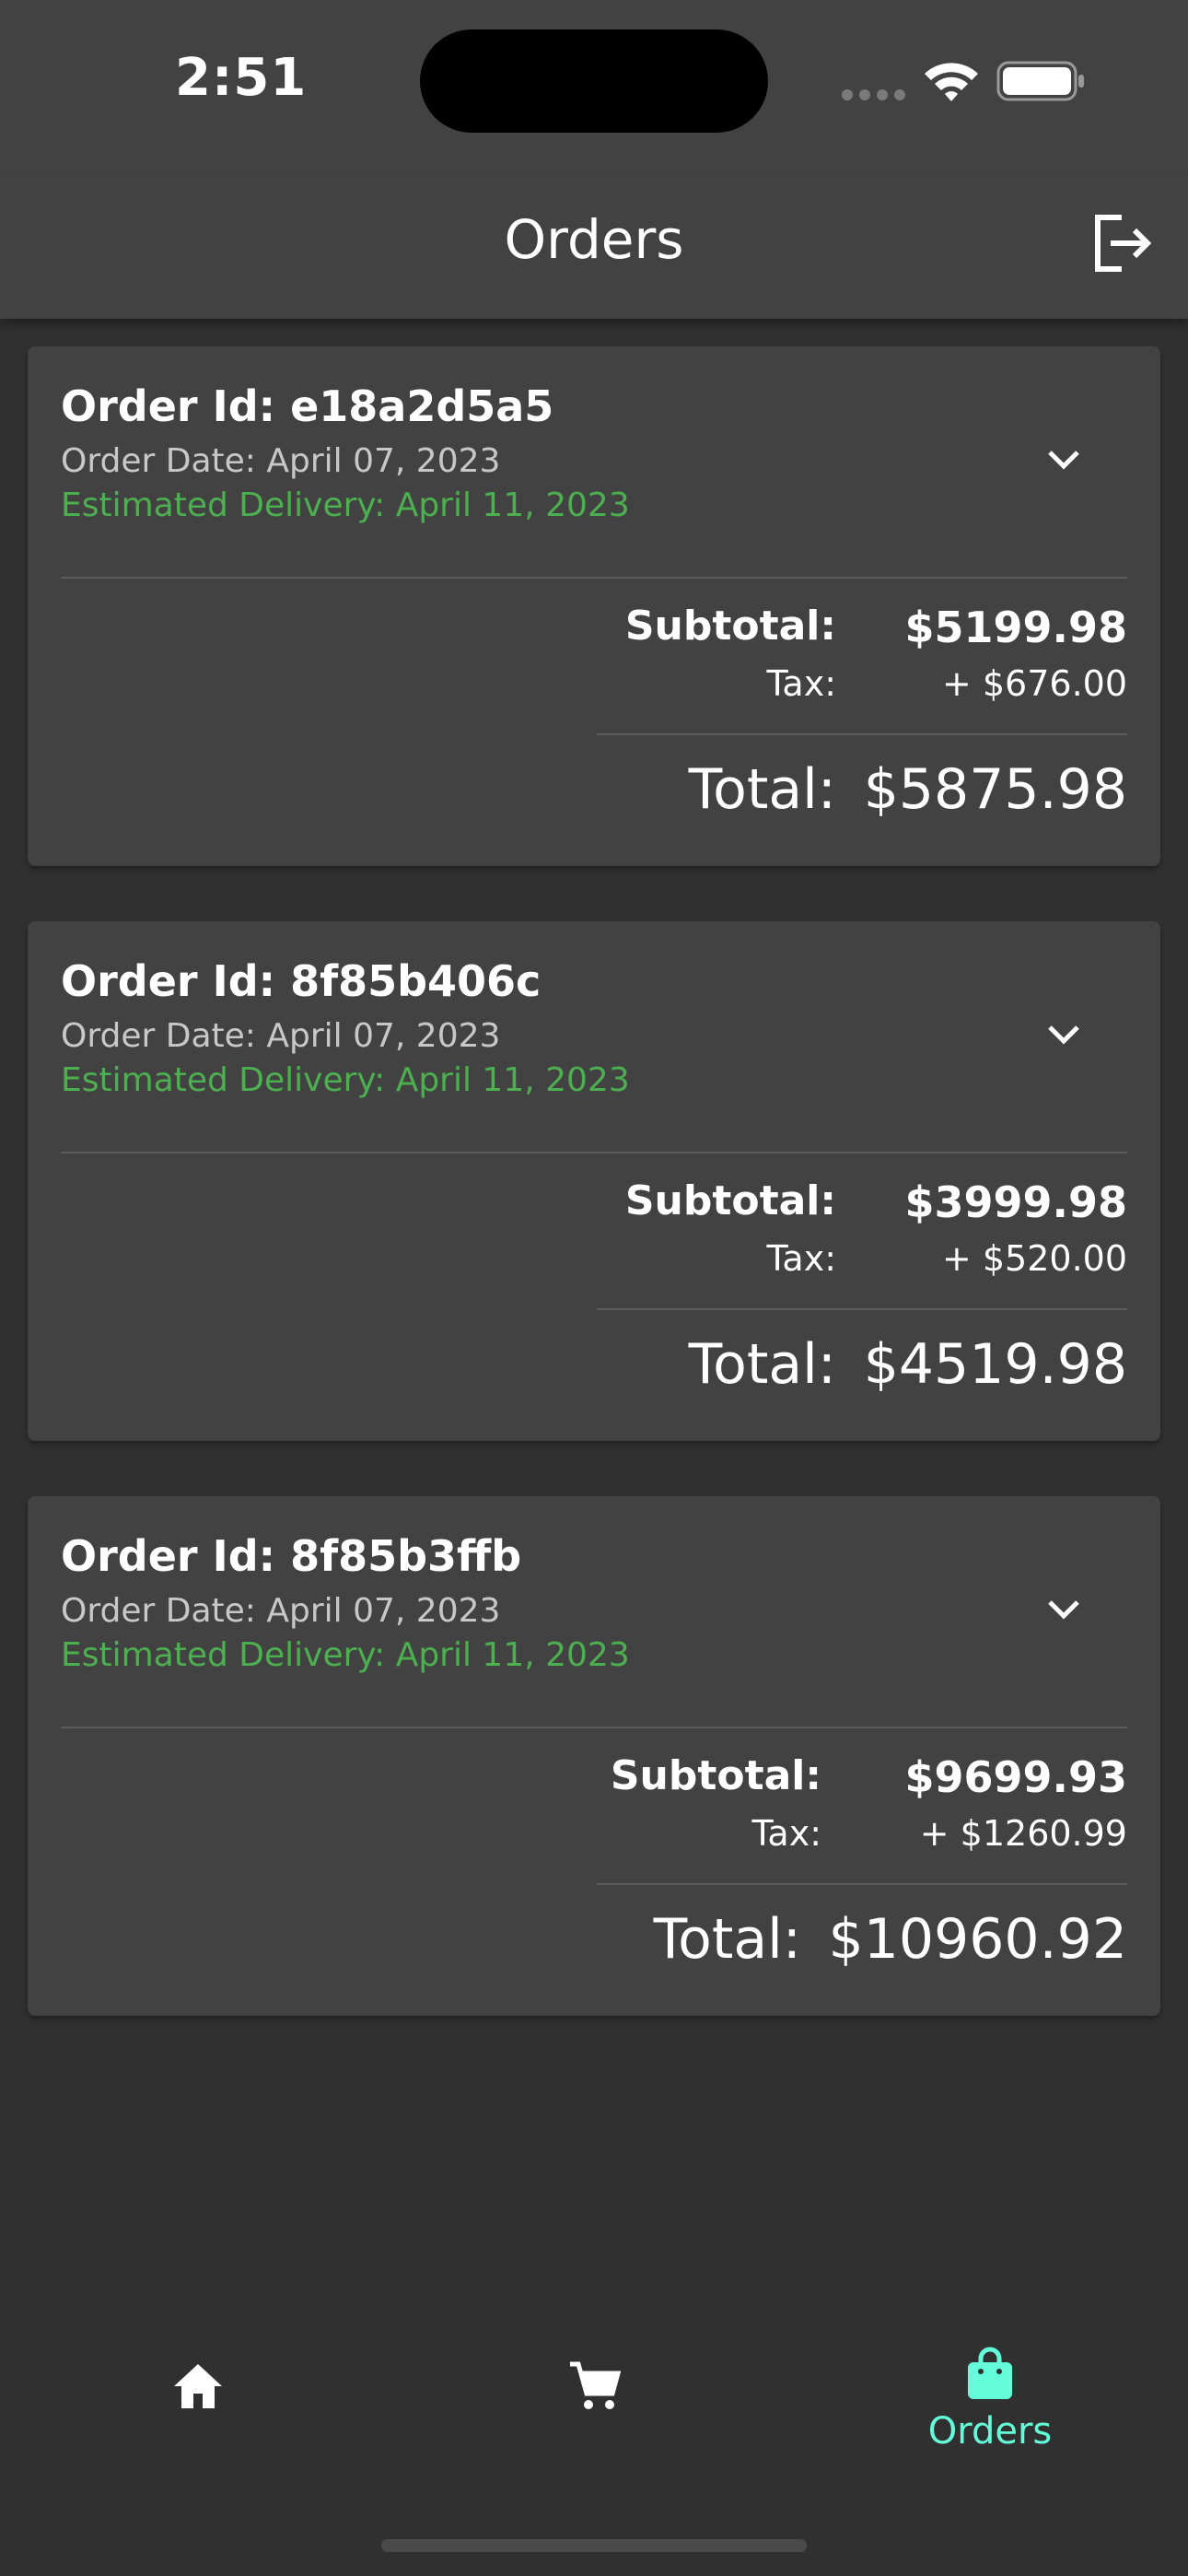 This screenshot has height=2576, width=1188. What do you see at coordinates (1023, 1833) in the screenshot?
I see `tax-value: + $1260.99` at bounding box center [1023, 1833].